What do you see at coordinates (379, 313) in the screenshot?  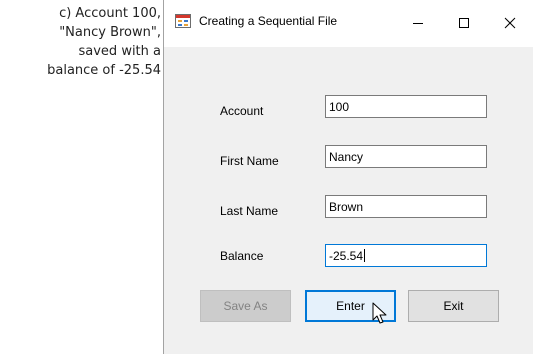 I see `mouse-pointer-icon` at bounding box center [379, 313].